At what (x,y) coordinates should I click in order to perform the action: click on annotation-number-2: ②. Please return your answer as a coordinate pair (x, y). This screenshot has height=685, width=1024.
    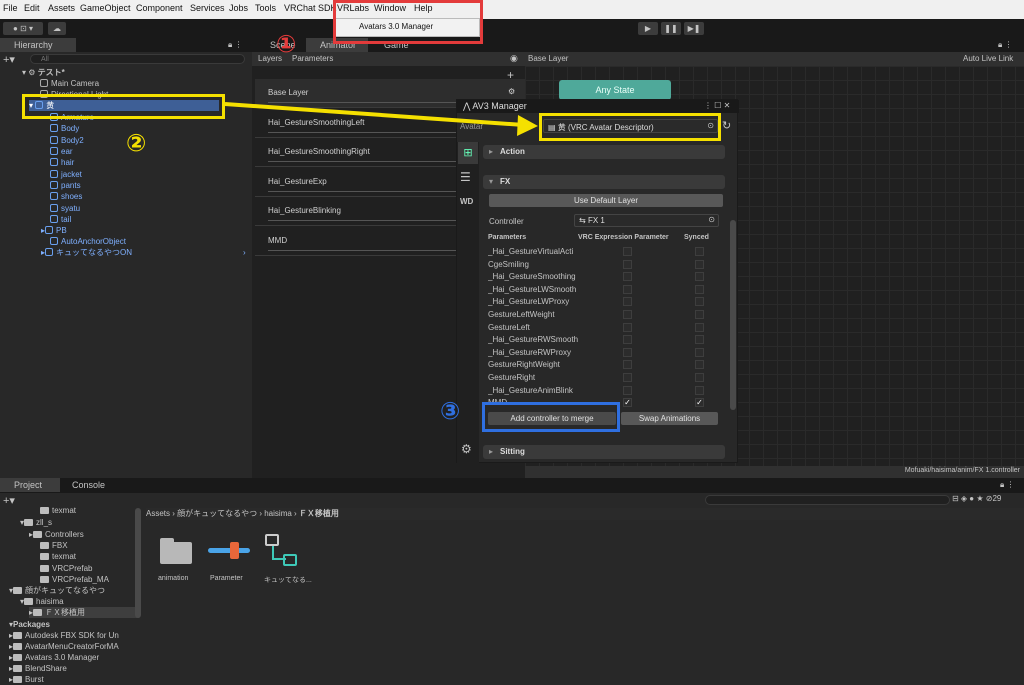
    Looking at the image, I should click on (136, 143).